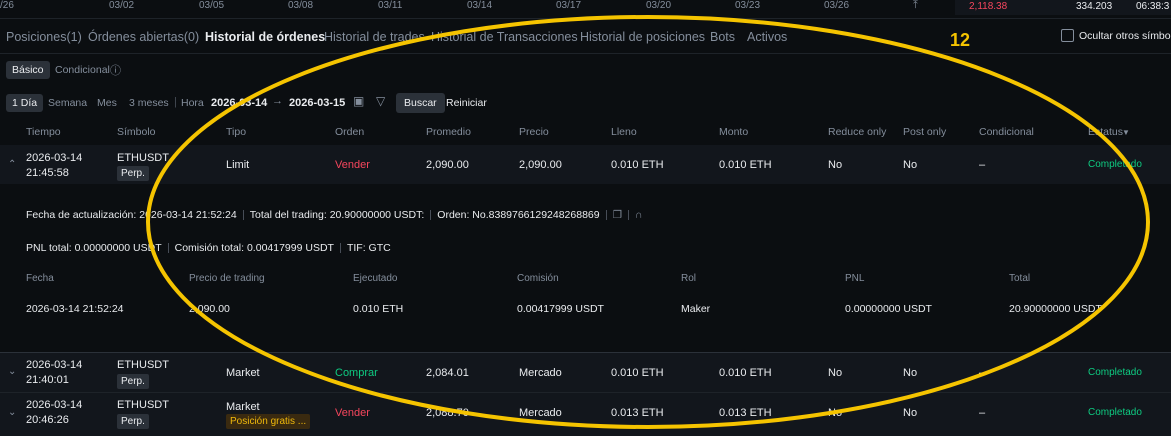 The image size is (1171, 436). What do you see at coordinates (480, 5) in the screenshot?
I see `date-tick: 03/14` at bounding box center [480, 5].